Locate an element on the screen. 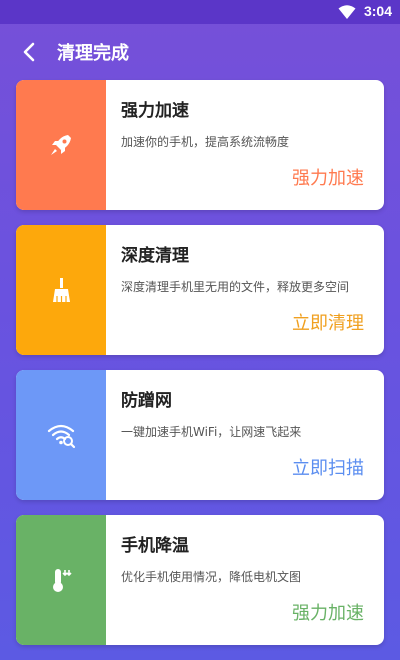  cooling-boost-button: 强力加速 is located at coordinates (328, 612).